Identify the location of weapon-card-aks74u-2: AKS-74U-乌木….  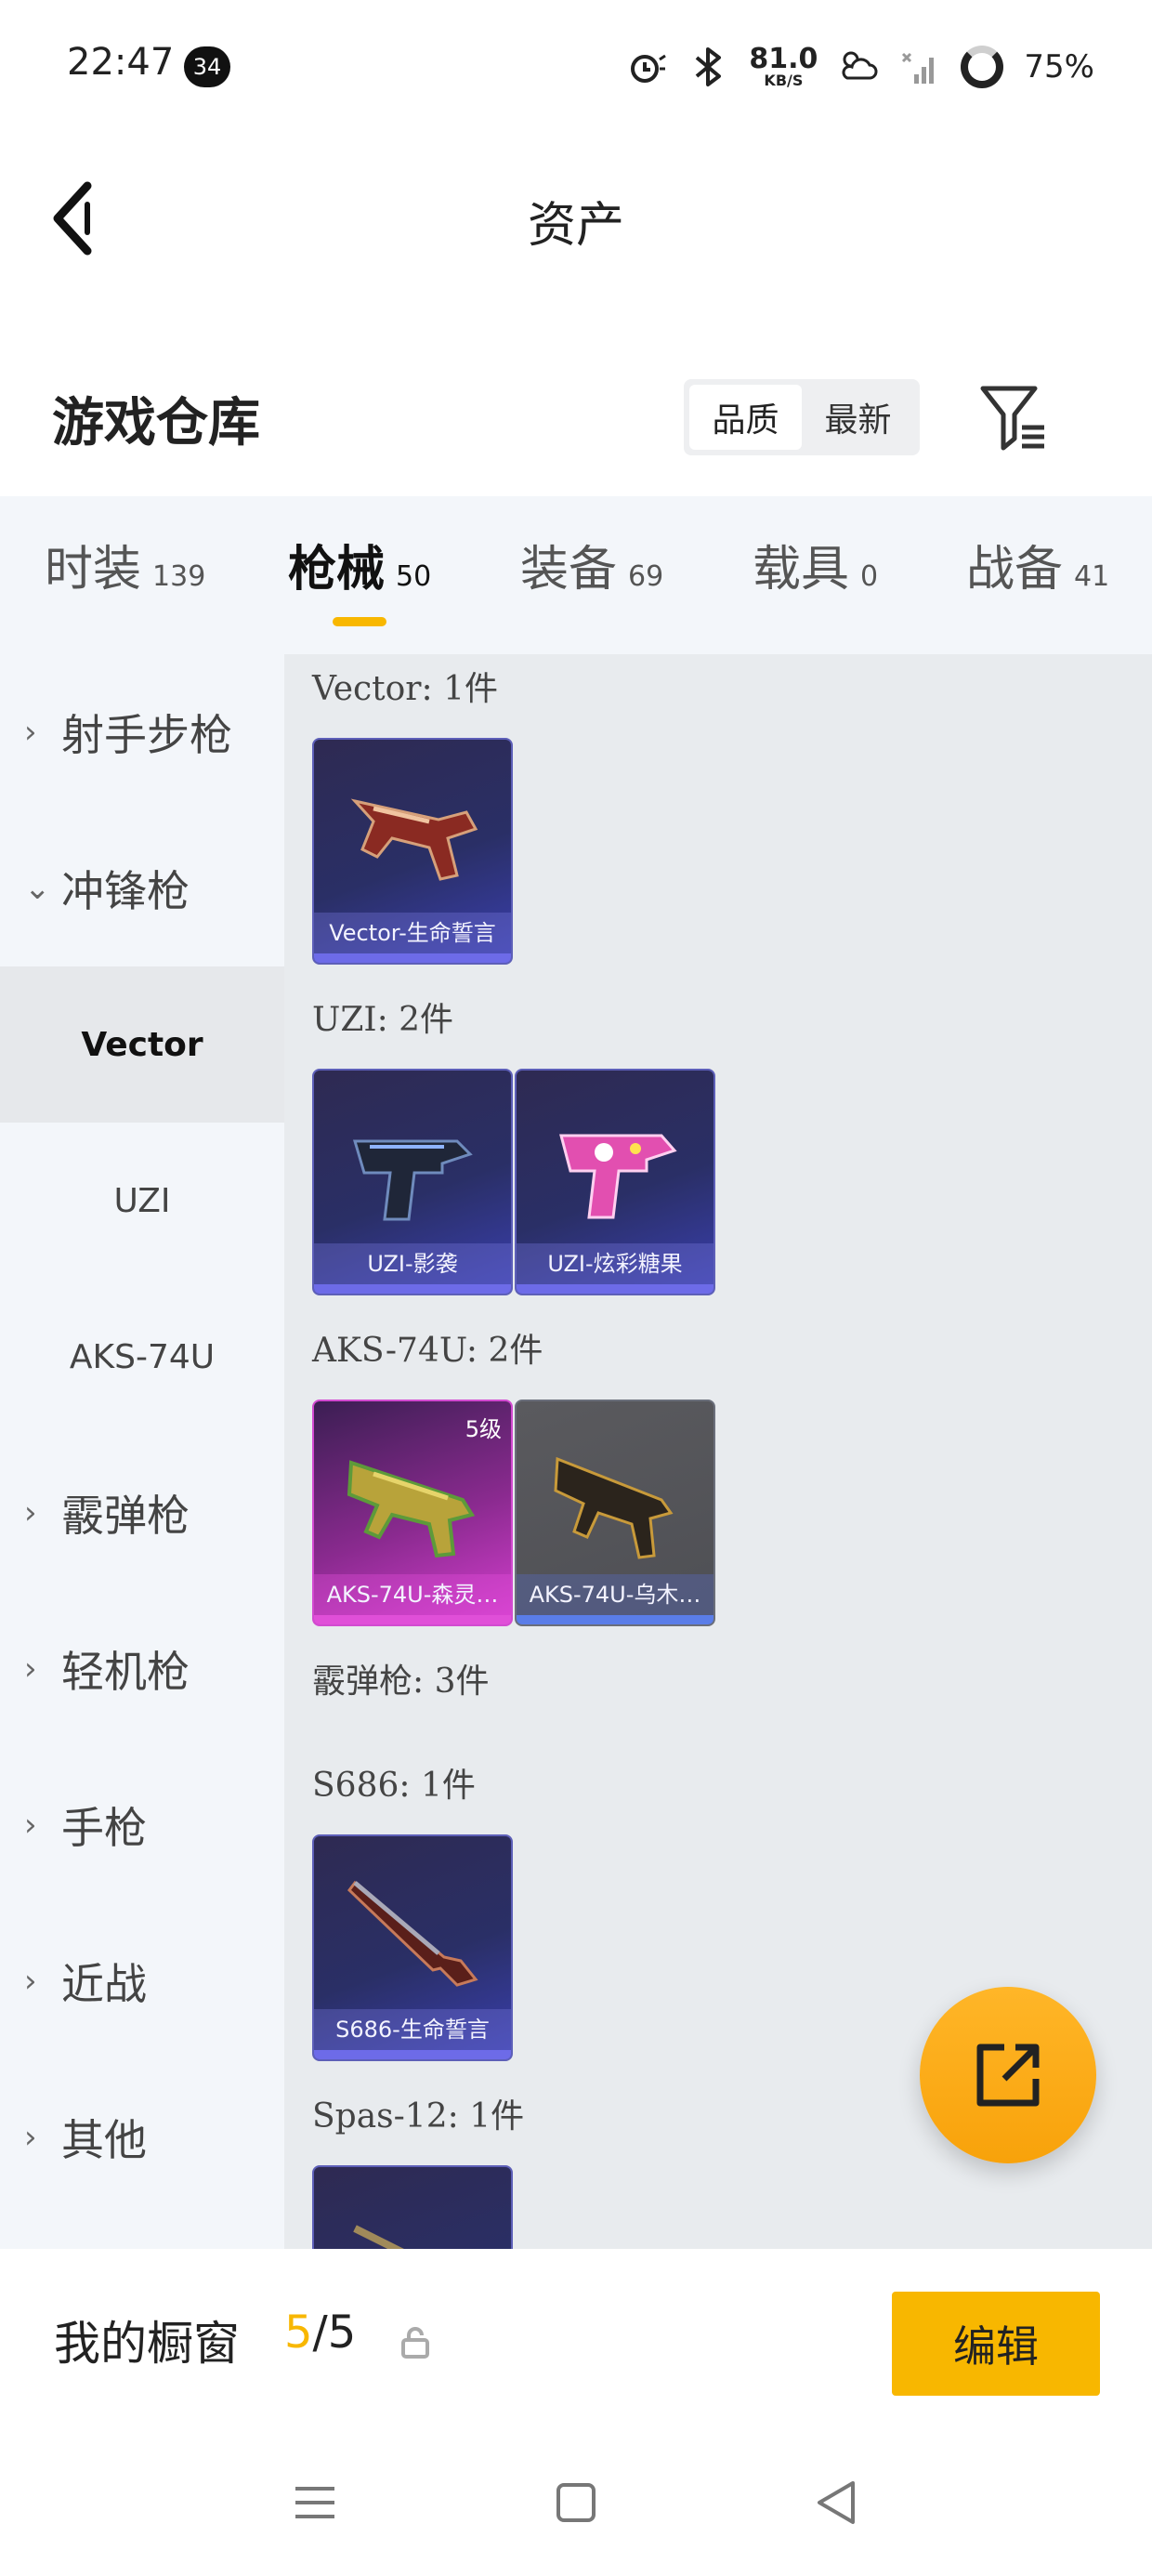
(615, 1513).